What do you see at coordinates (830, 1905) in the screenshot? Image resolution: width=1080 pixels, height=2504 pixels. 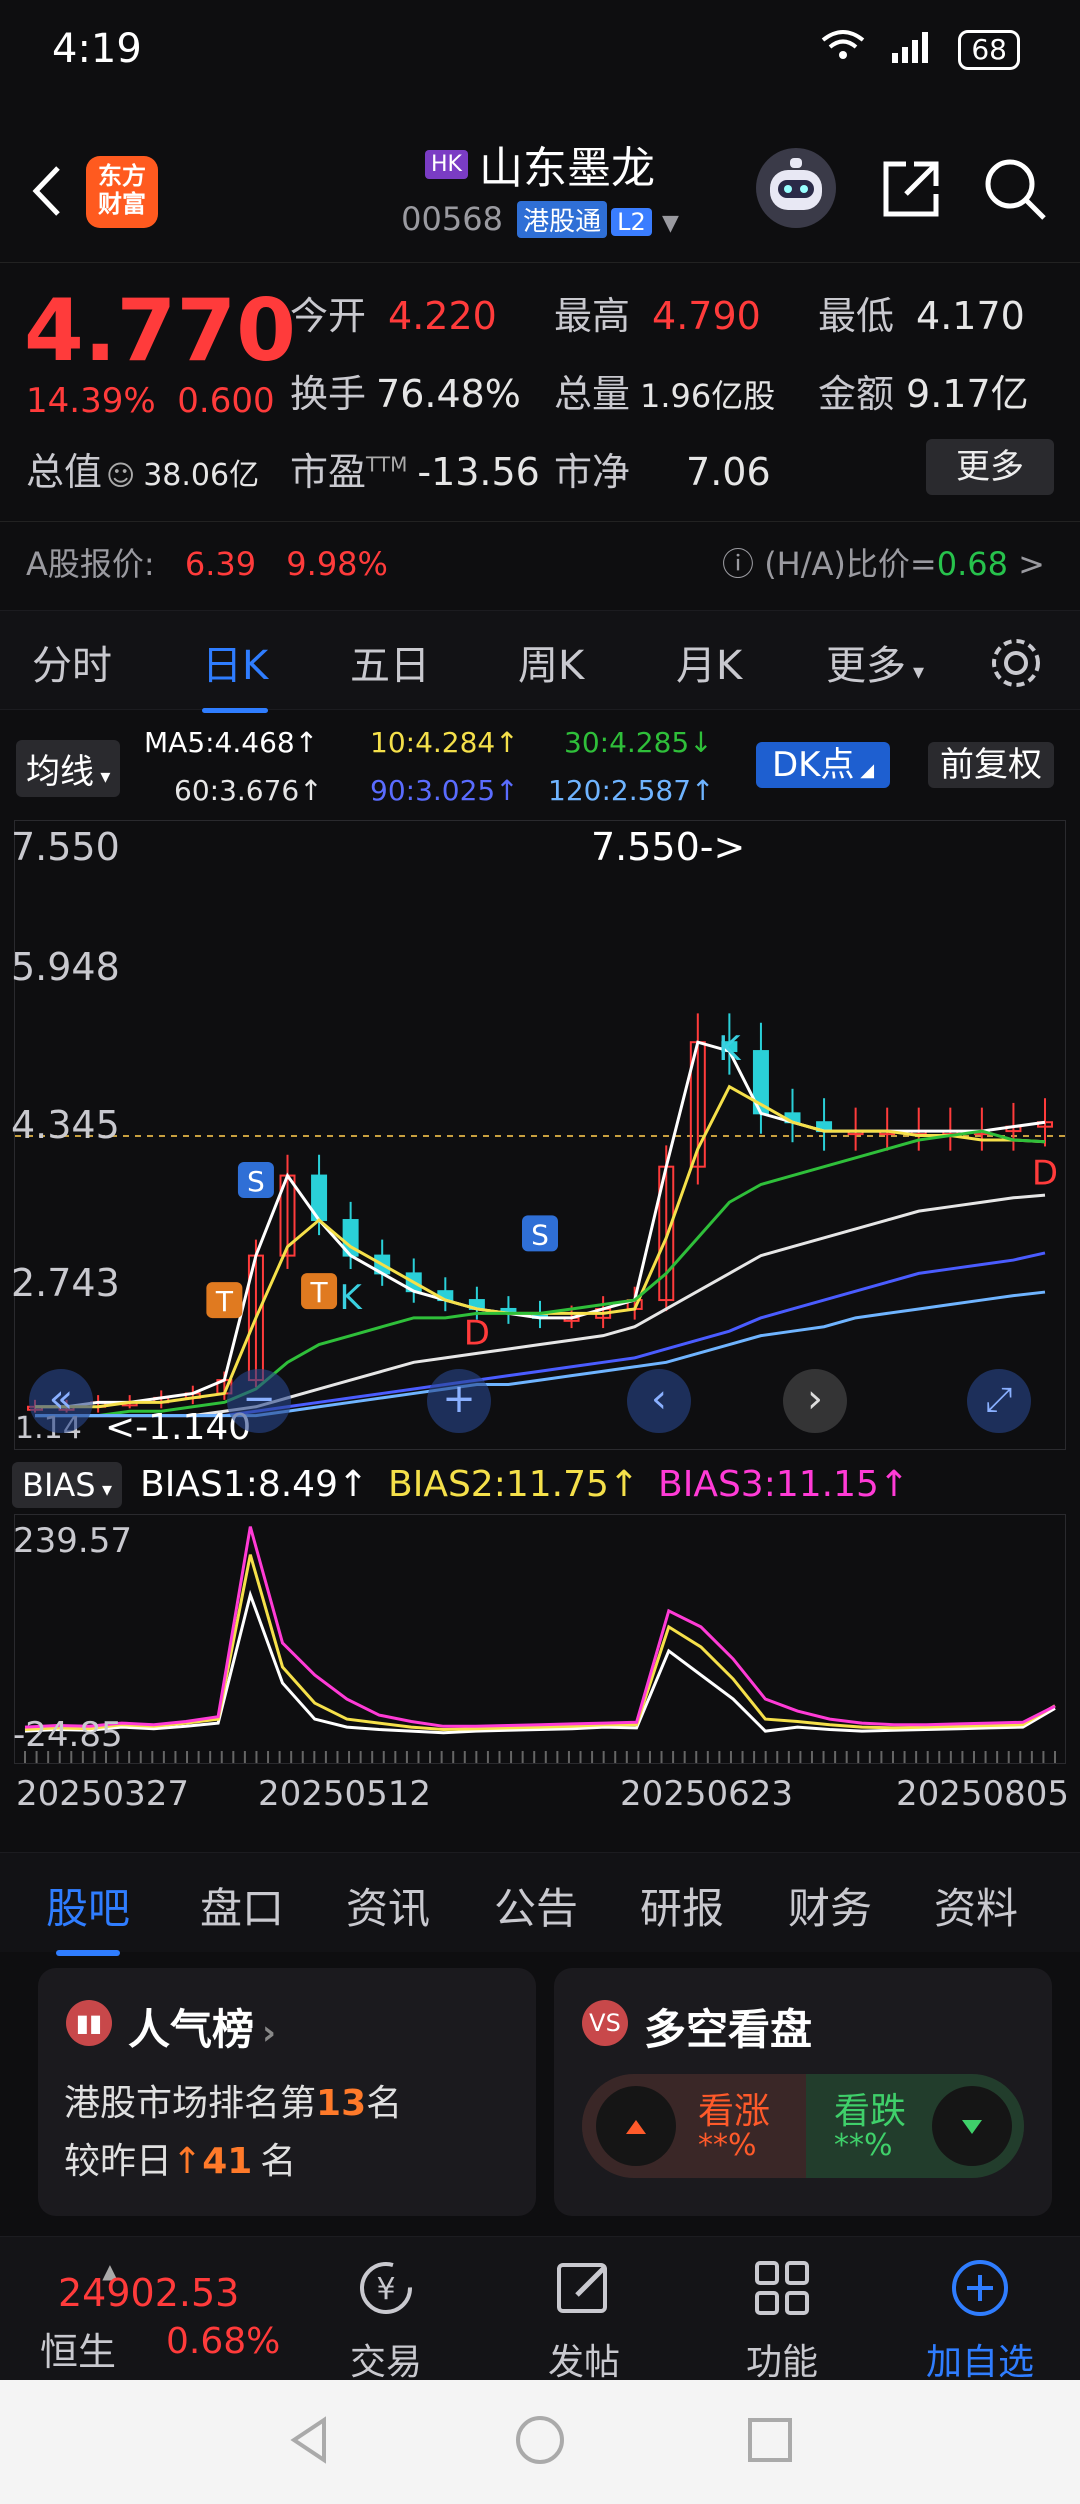 I see `tab-financials: 财务` at bounding box center [830, 1905].